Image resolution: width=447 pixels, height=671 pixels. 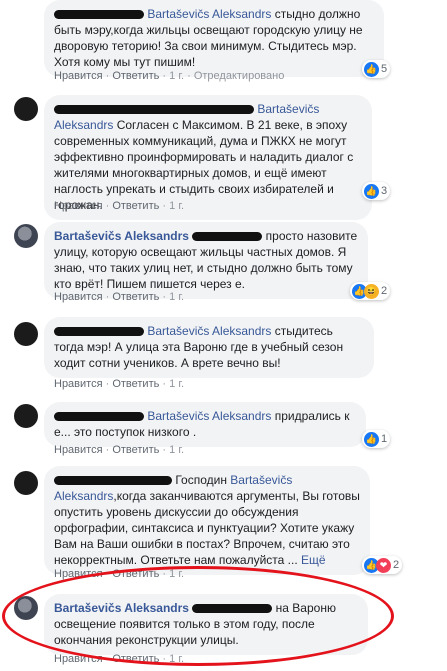 I want to click on reaction-count: 👍 5, so click(x=376, y=69).